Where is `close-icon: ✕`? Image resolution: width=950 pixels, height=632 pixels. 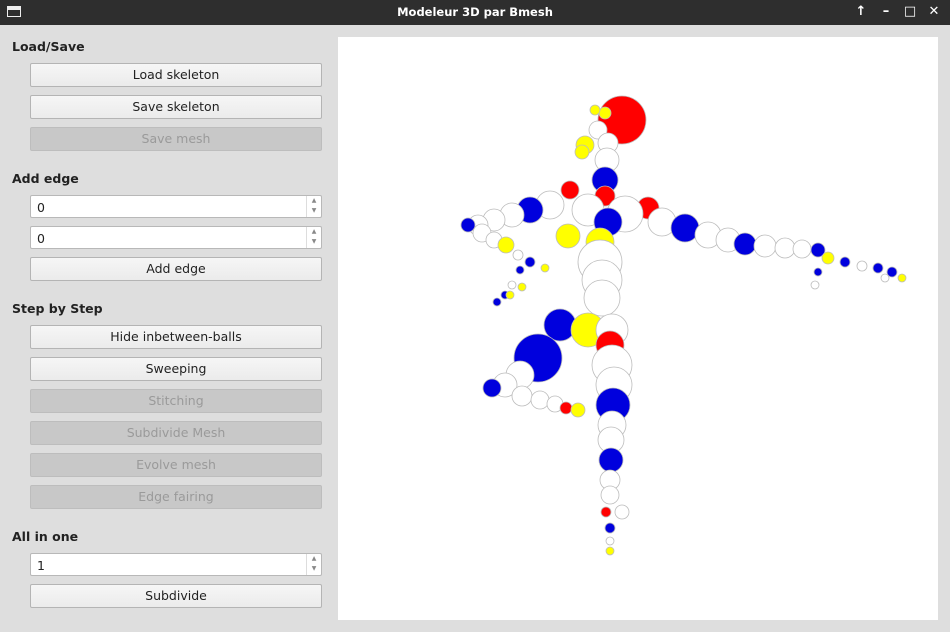
close-icon: ✕ is located at coordinates (934, 12).